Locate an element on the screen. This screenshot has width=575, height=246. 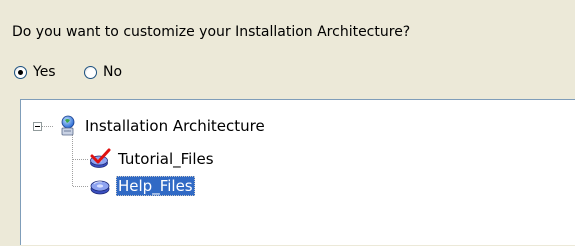
no-radio-label: No is located at coordinates (112, 72).